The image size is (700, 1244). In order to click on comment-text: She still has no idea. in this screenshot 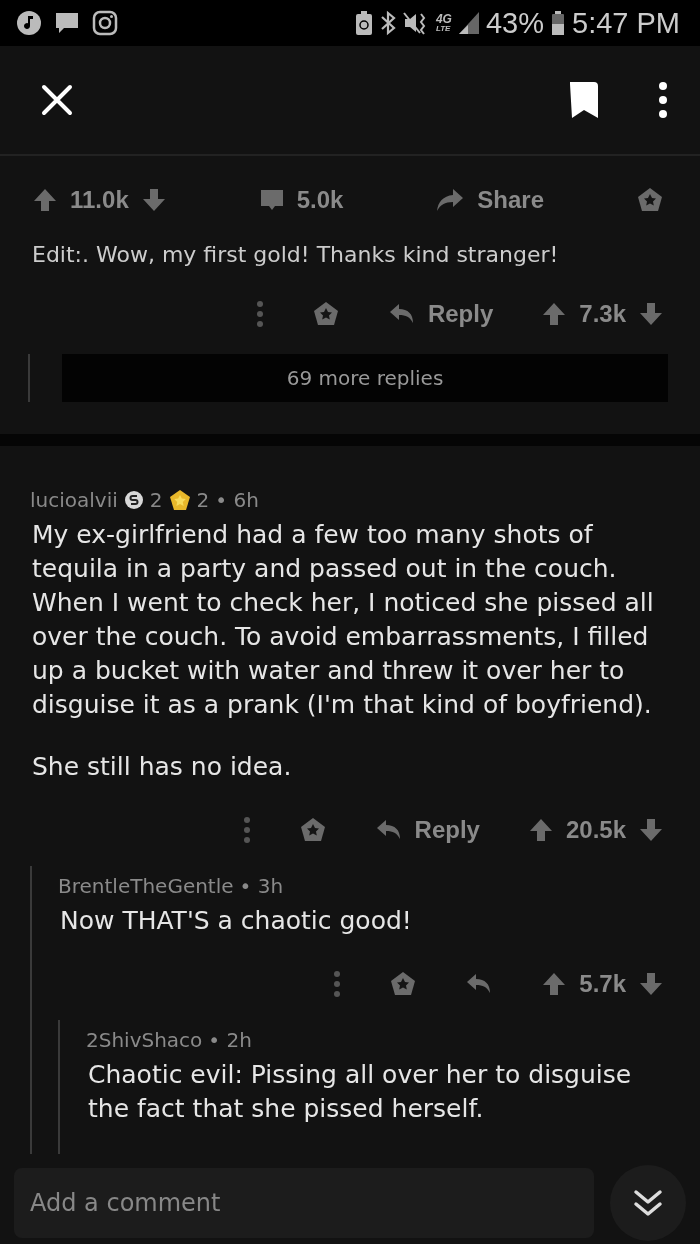, I will do `click(162, 767)`.